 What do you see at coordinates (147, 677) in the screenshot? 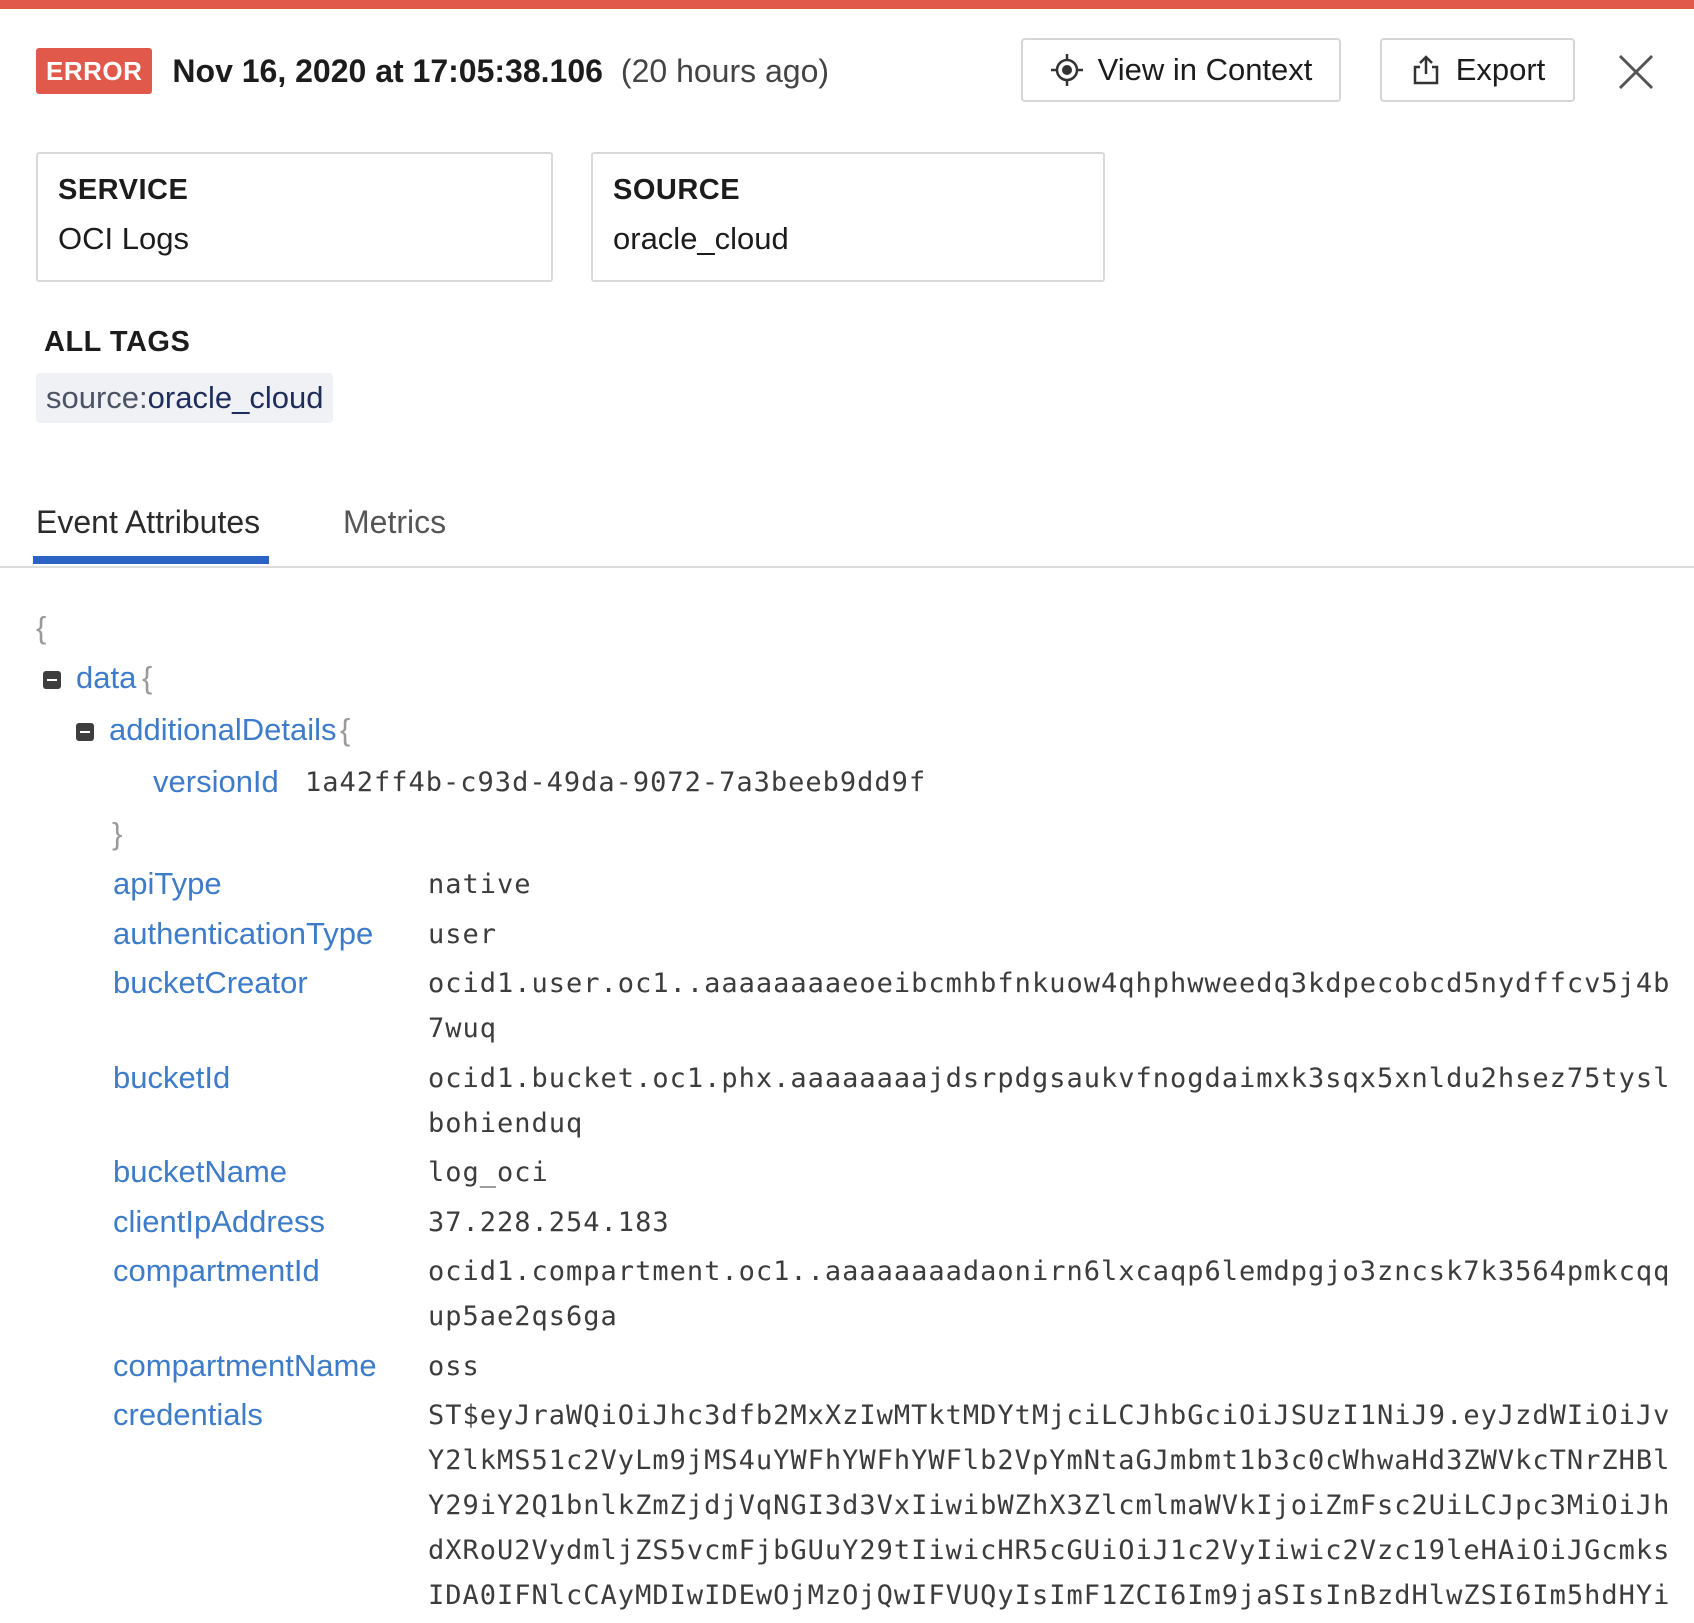
I see `data-open-brace: {` at bounding box center [147, 677].